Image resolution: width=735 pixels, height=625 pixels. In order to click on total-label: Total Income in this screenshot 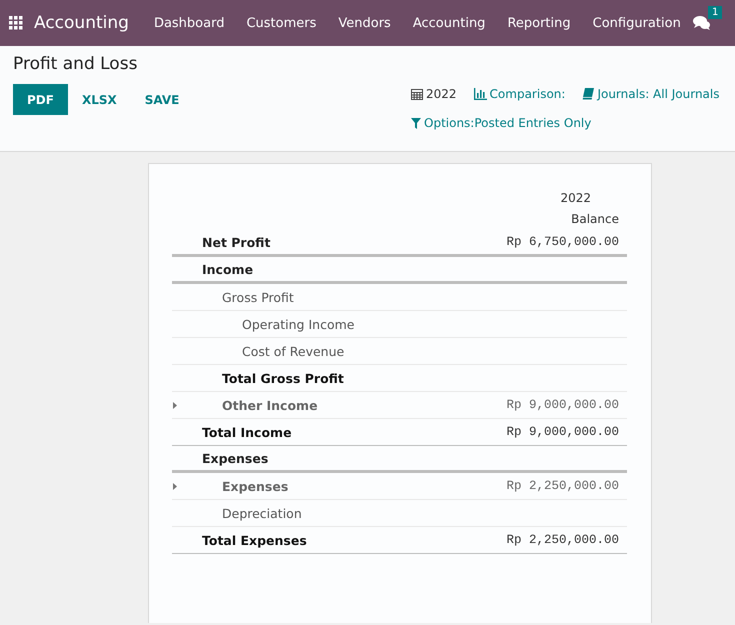, I will do `click(247, 432)`.